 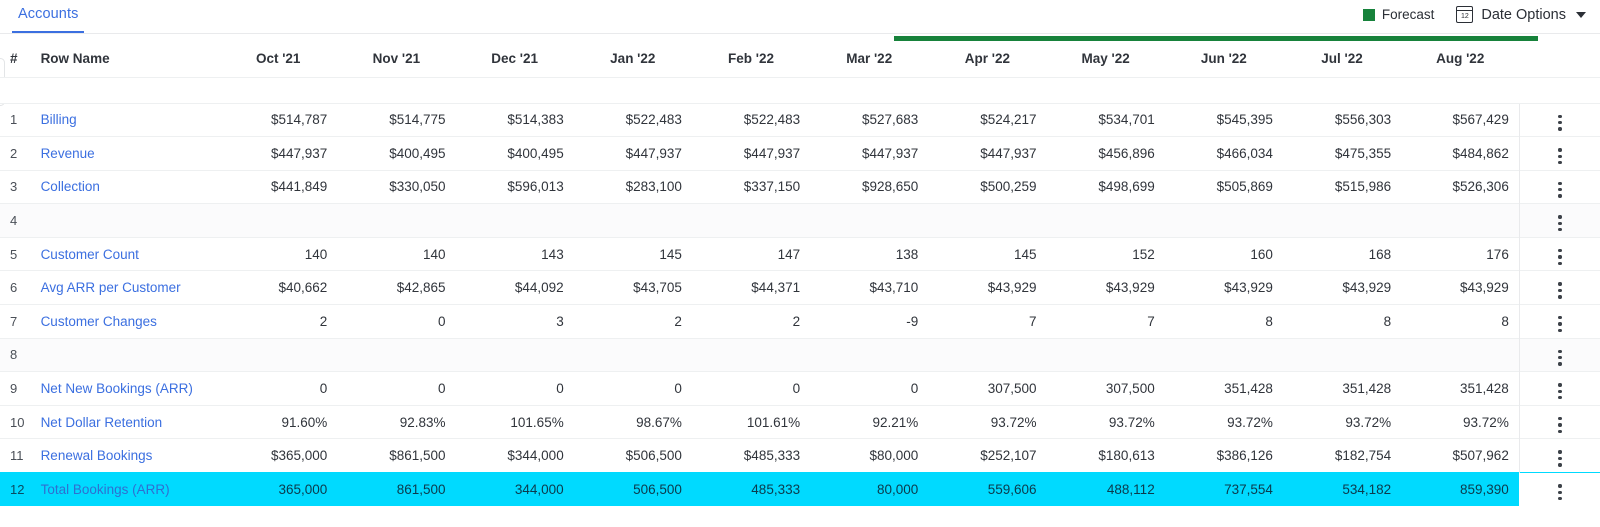 What do you see at coordinates (1223, 153) in the screenshot?
I see `value-cell: $466,034` at bounding box center [1223, 153].